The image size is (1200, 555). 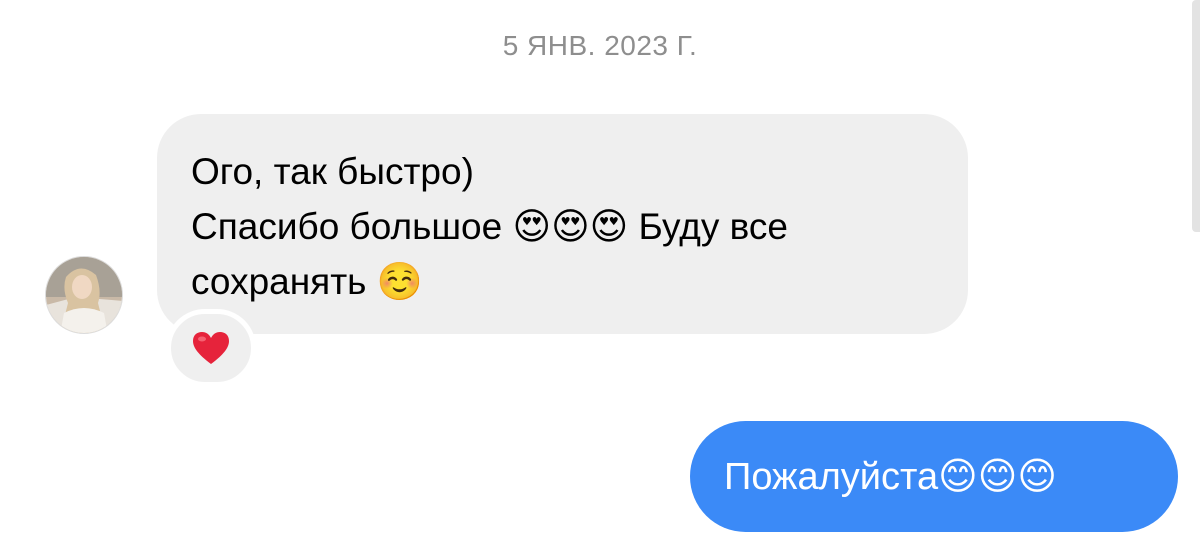 What do you see at coordinates (489, 226) in the screenshot?
I see `message-line: Спасибо большое 😍😍😍 Буду все` at bounding box center [489, 226].